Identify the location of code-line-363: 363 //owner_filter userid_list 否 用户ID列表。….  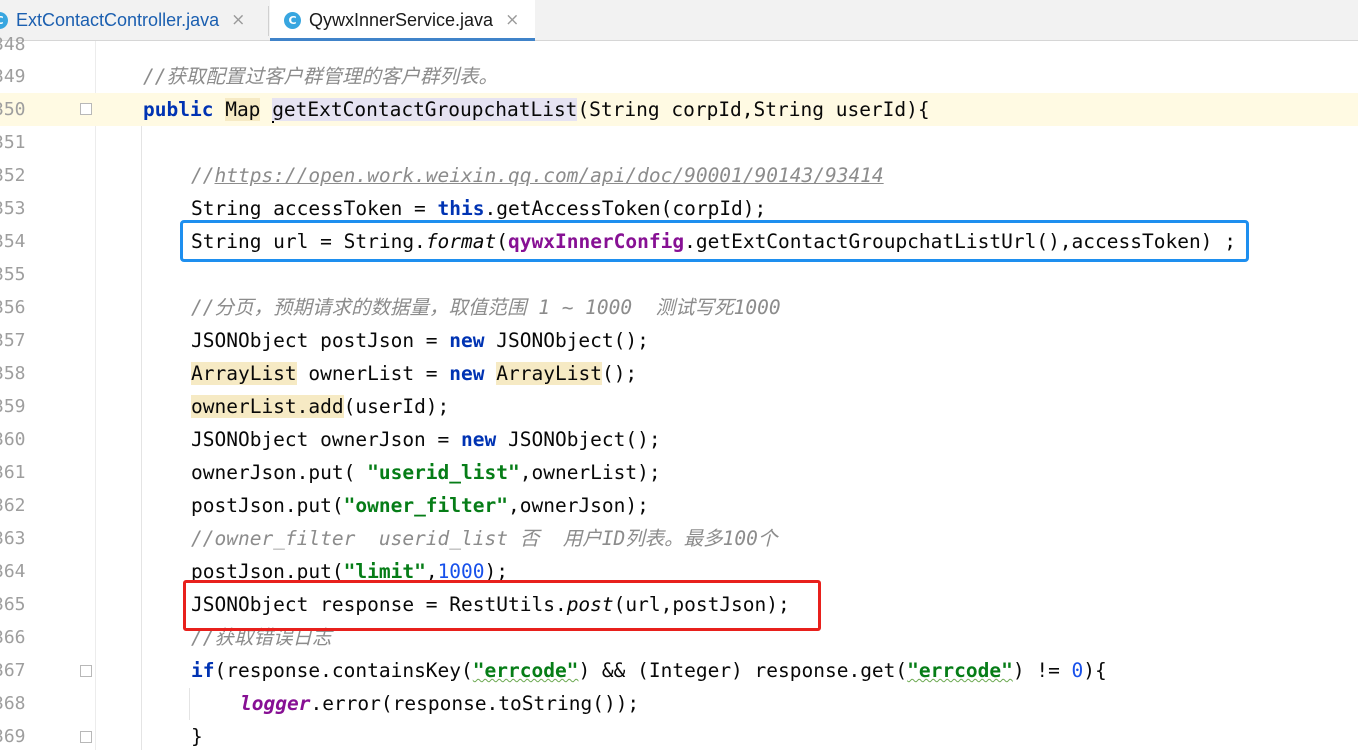
(679, 538).